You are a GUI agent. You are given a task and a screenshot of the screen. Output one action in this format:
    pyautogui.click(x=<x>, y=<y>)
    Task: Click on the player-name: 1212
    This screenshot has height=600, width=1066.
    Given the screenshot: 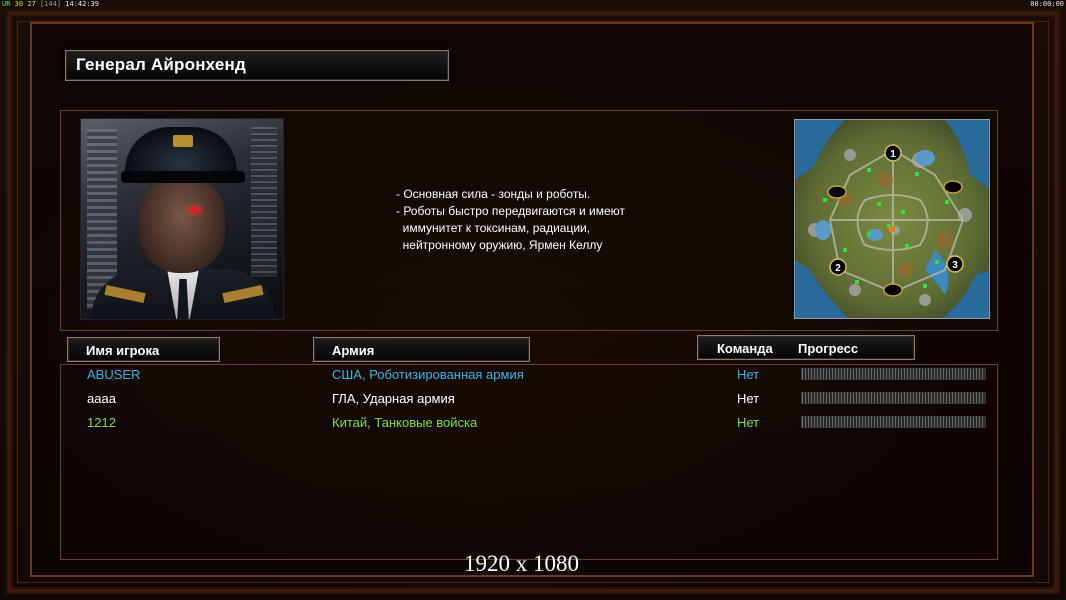 What is the action you would take?
    pyautogui.click(x=101, y=422)
    